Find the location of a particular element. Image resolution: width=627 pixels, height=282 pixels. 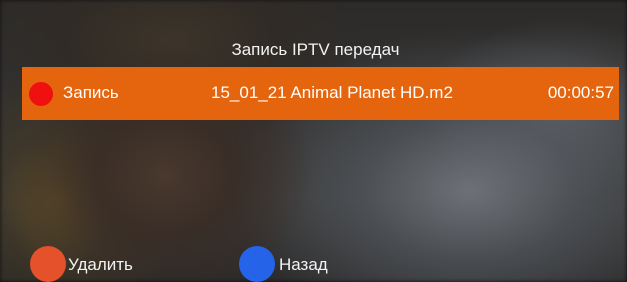

delete-label: Удалить is located at coordinates (100, 264).